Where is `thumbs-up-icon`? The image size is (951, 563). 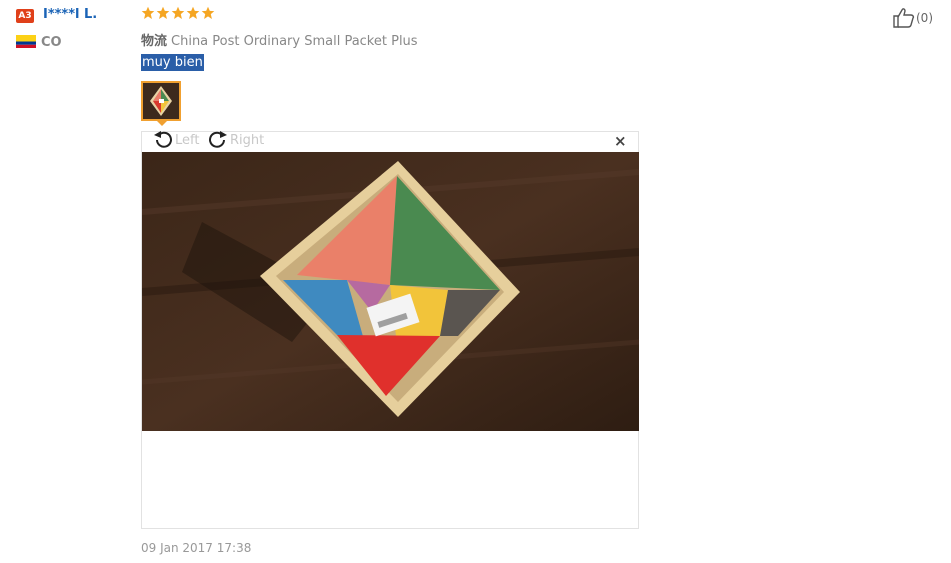 thumbs-up-icon is located at coordinates (904, 18).